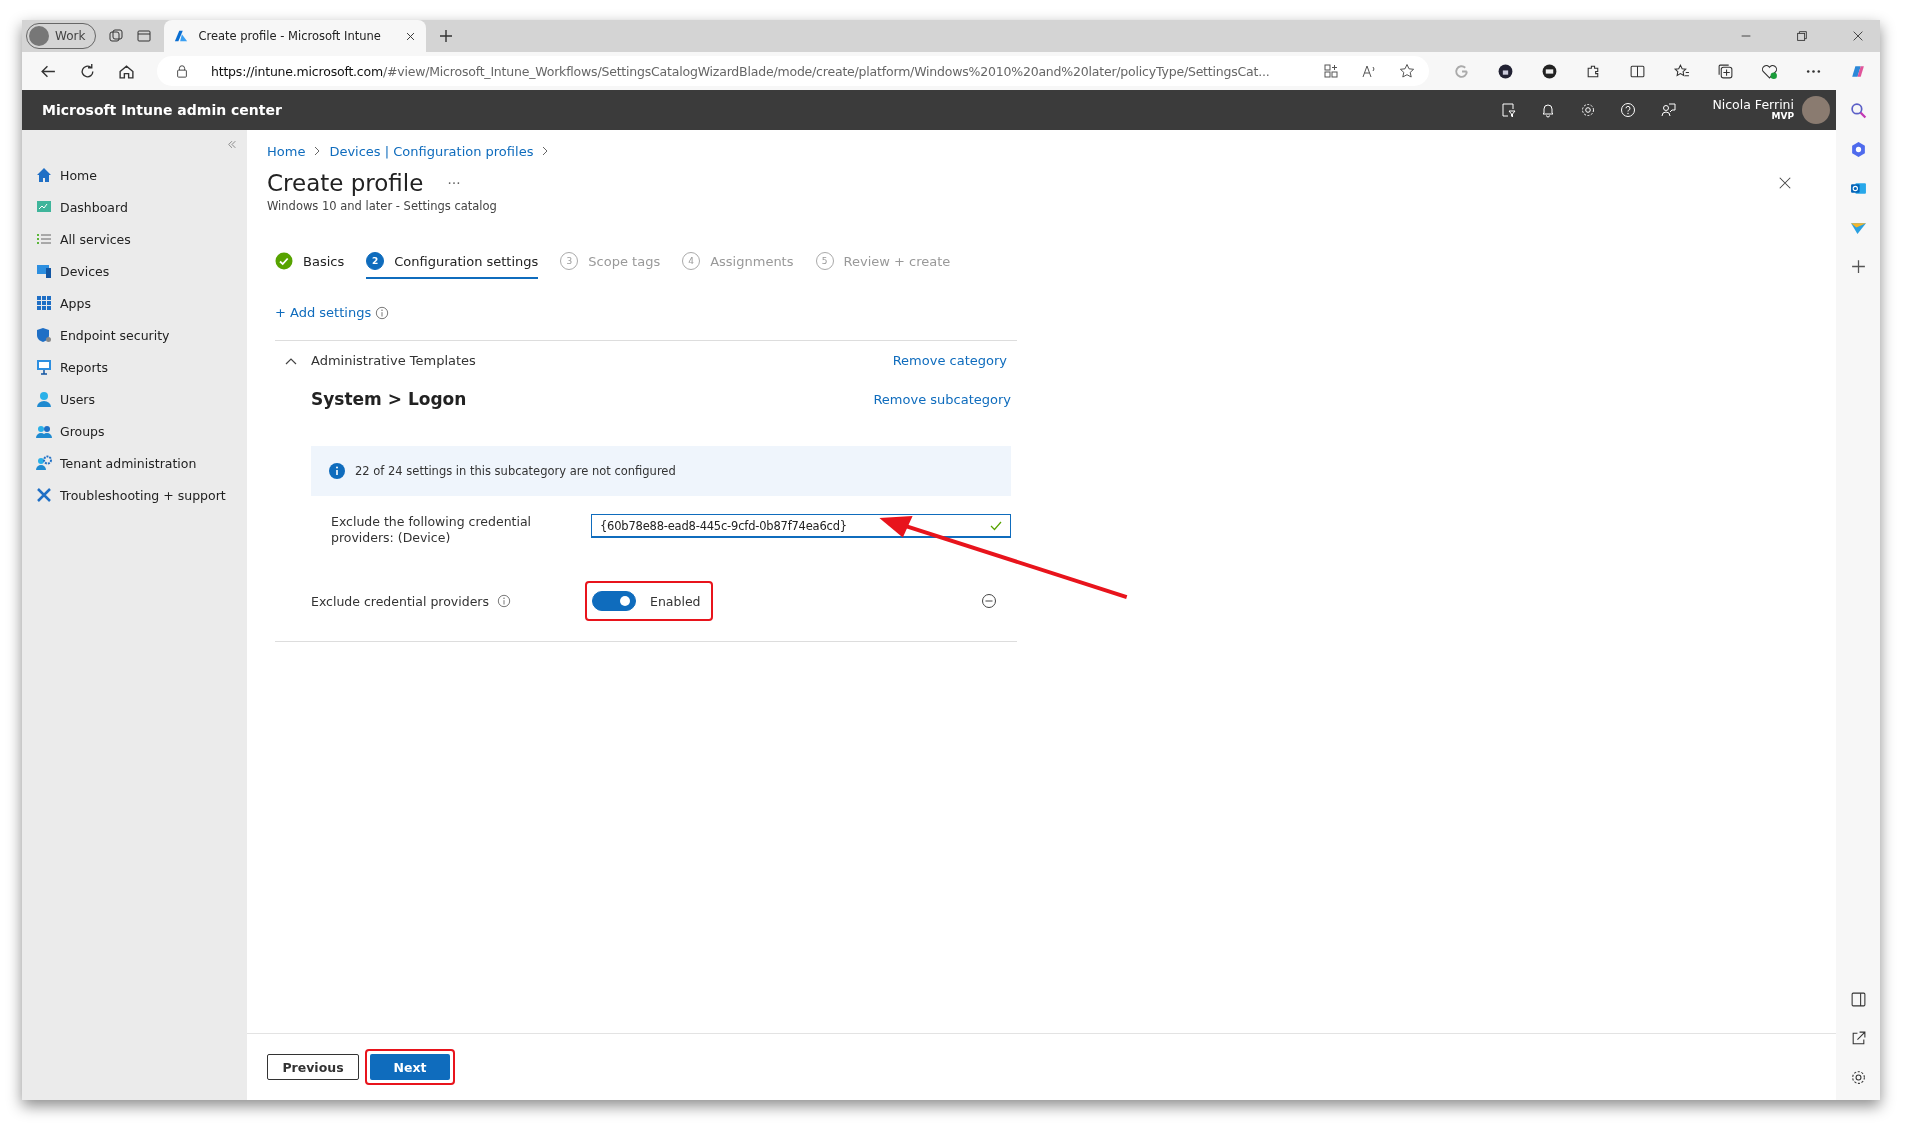  I want to click on star-icon, so click(1407, 71).